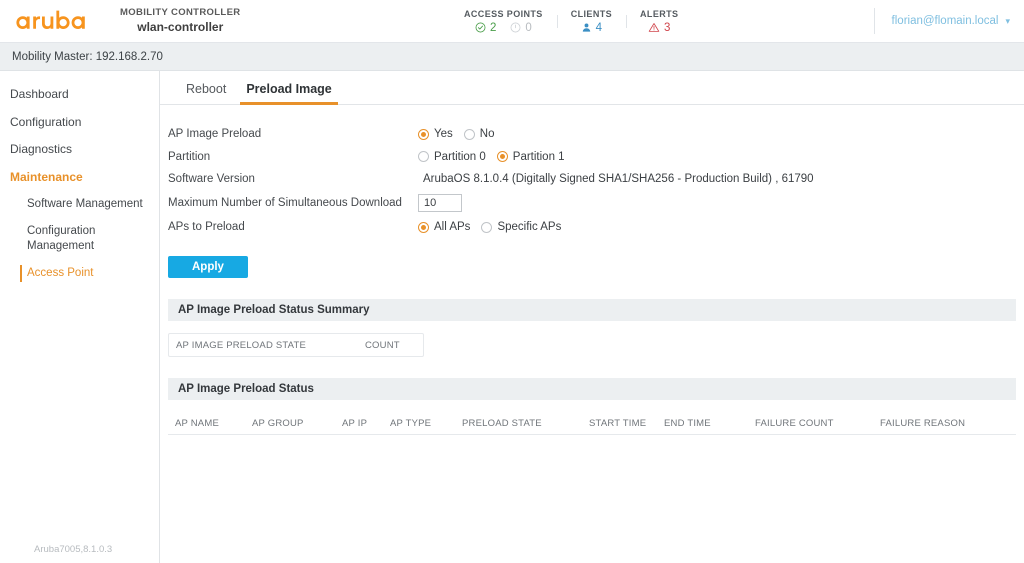 This screenshot has width=1024, height=563. What do you see at coordinates (591, 21) in the screenshot?
I see `stat-clients: CLIENTS 4` at bounding box center [591, 21].